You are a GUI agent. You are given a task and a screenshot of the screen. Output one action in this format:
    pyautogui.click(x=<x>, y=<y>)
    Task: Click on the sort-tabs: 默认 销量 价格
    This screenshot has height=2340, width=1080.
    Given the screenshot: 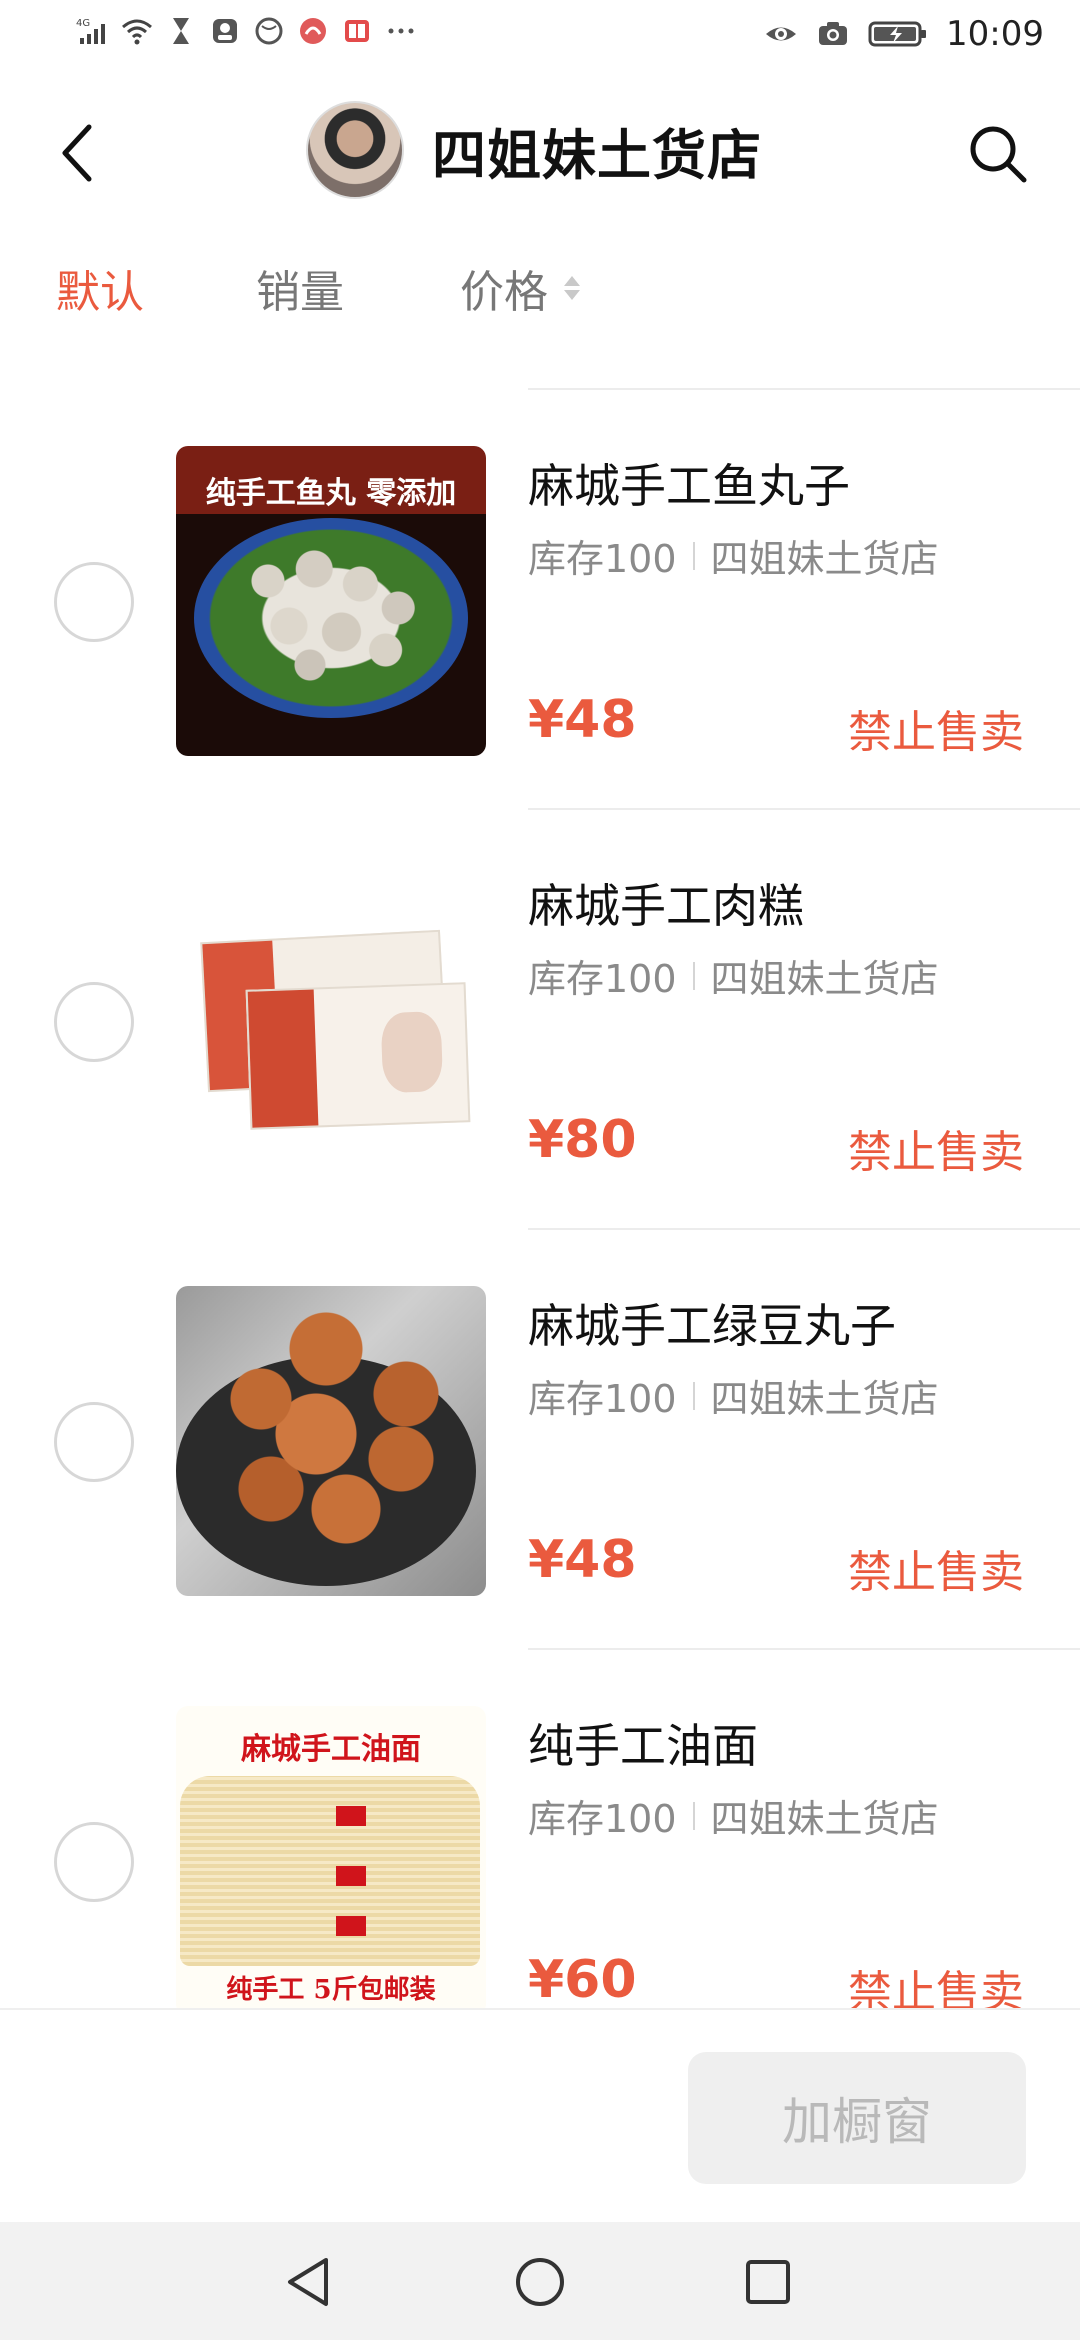 What is the action you would take?
    pyautogui.click(x=540, y=290)
    